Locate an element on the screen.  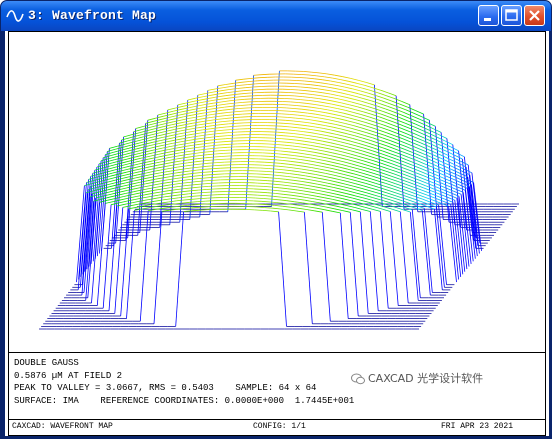
maximize-button is located at coordinates (511, 15).